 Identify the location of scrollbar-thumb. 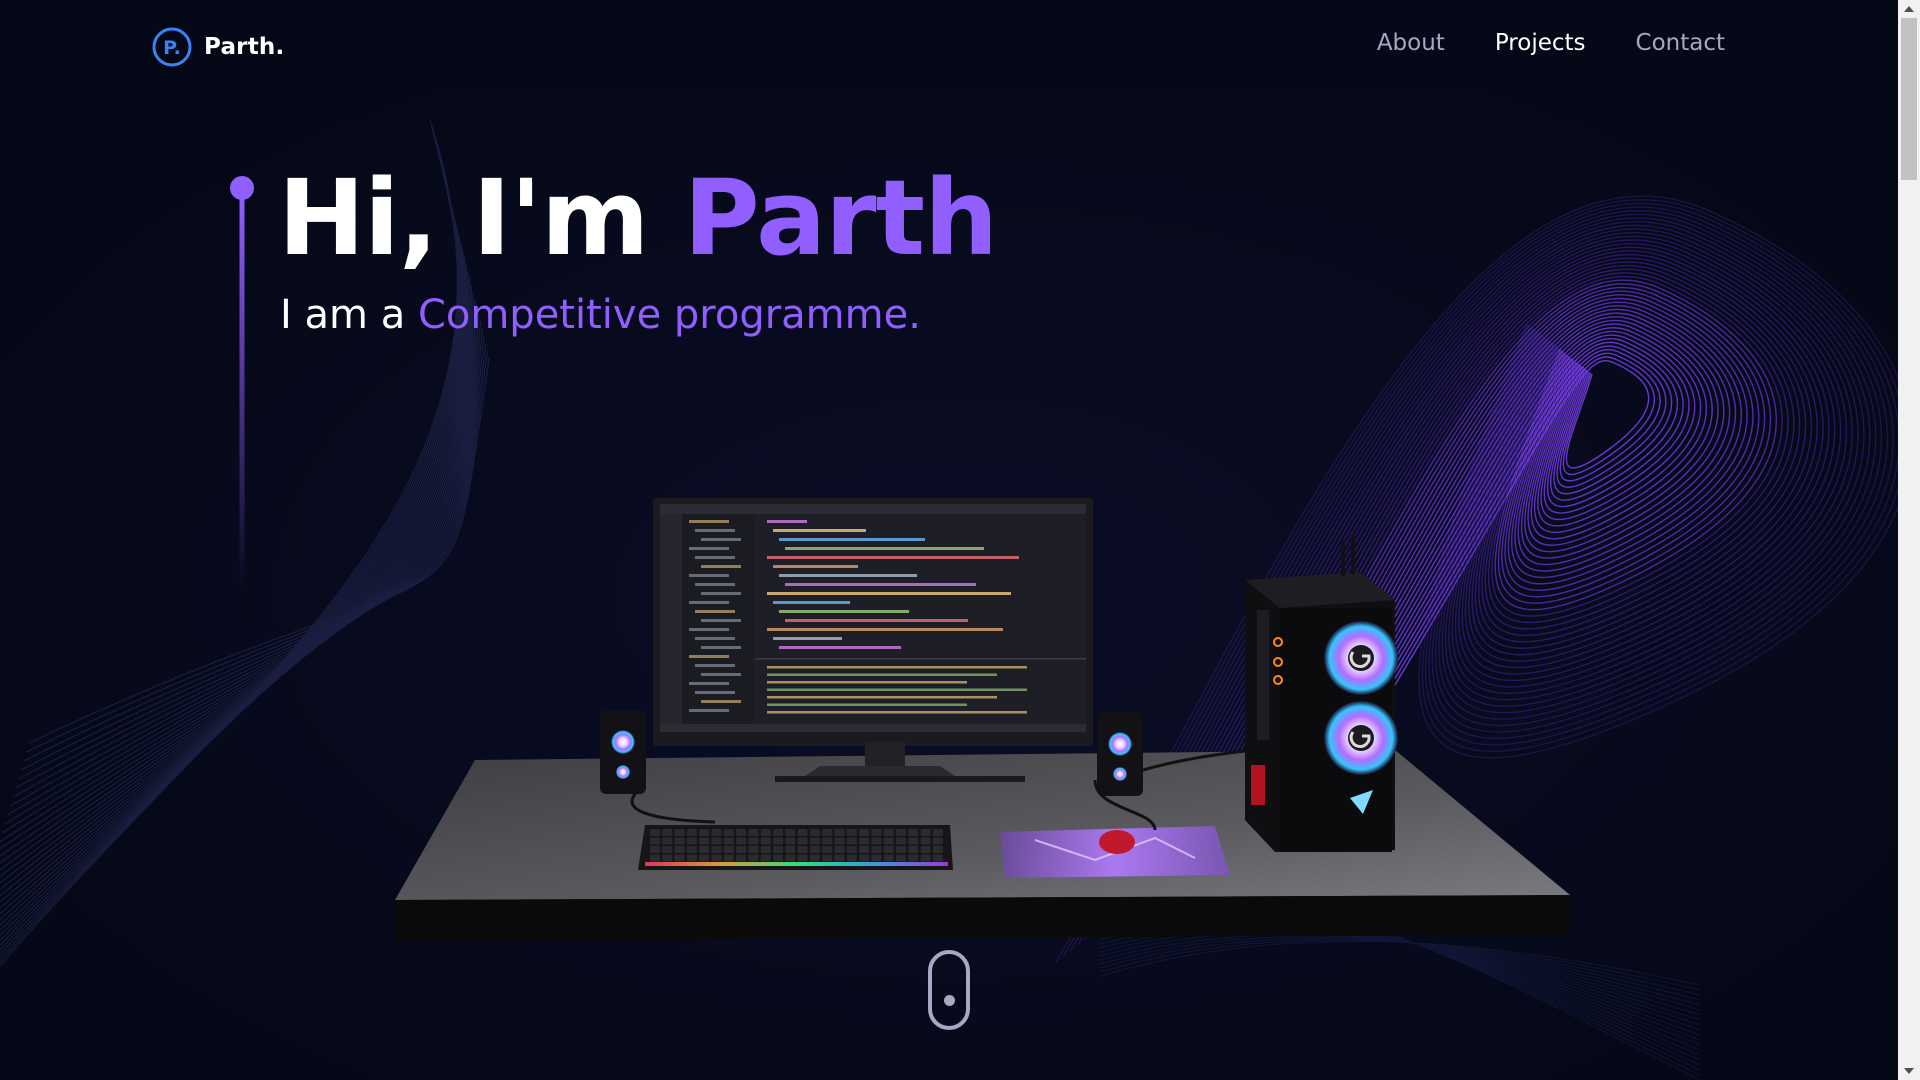
(1909, 99).